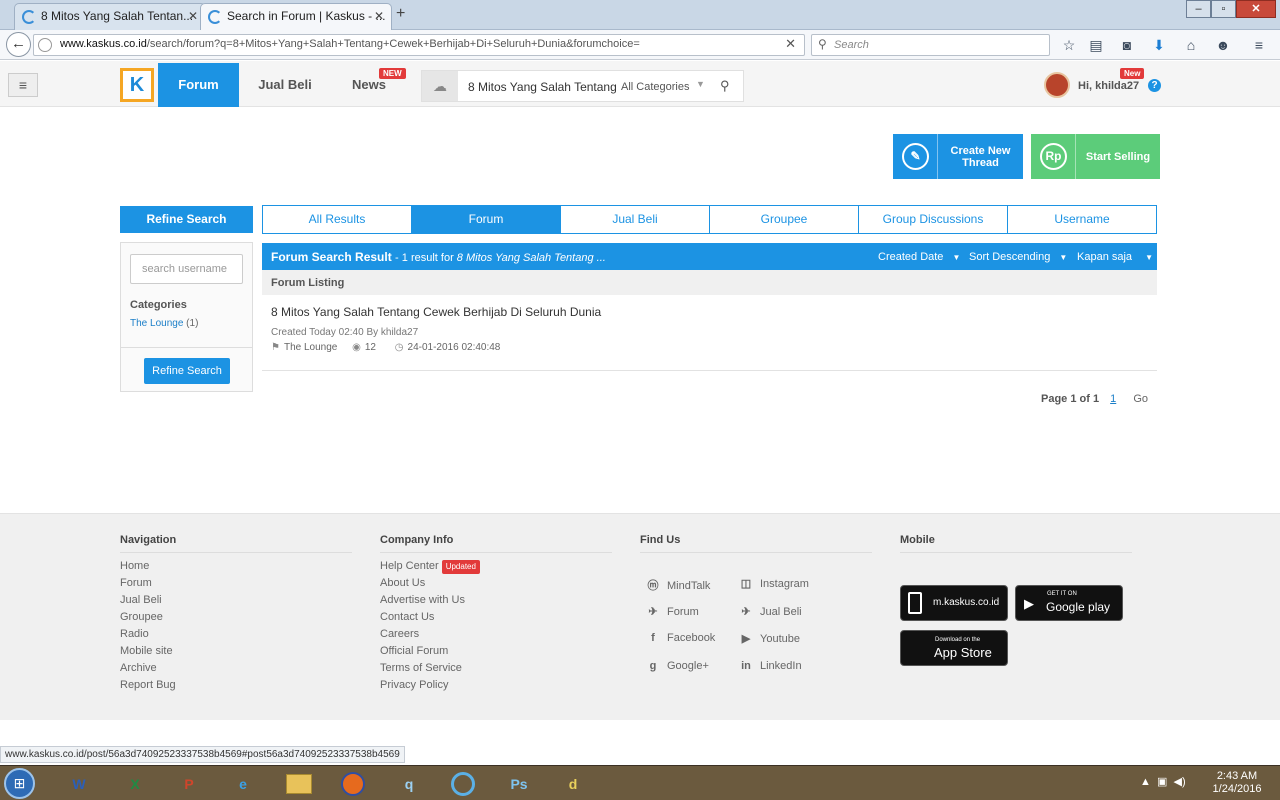  I want to click on footer-link: Report Bug, so click(236, 685).